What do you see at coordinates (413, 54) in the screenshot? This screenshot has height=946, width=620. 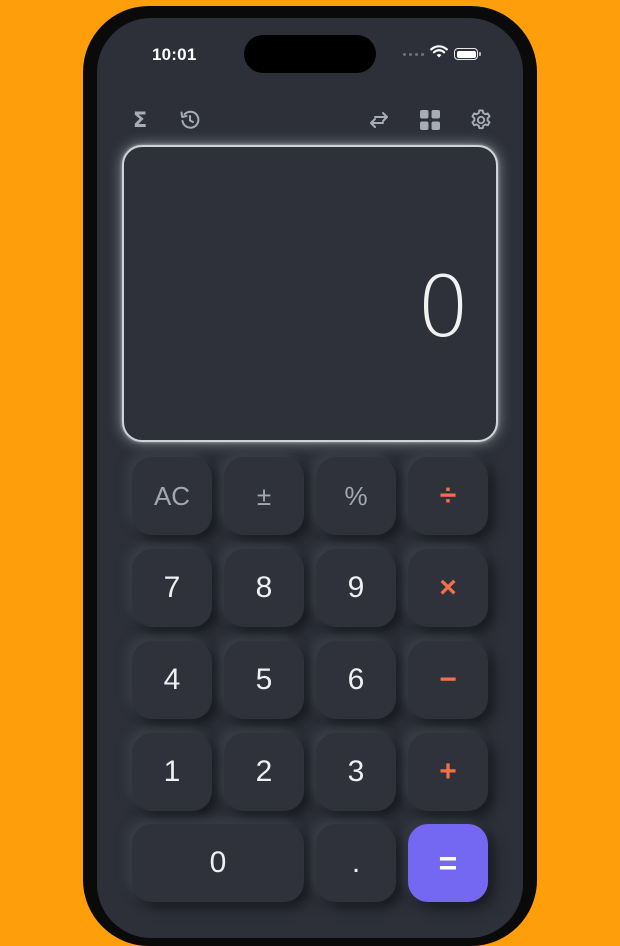 I see `cellular-signal-icon` at bounding box center [413, 54].